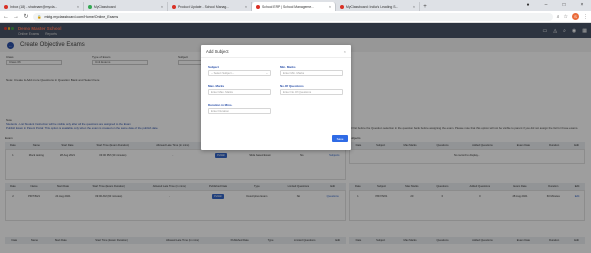 This screenshot has width=591, height=253. Describe the element at coordinates (42, 6) in the screenshot. I see `browser-tab-gmail: Inbox (18) - shabnam@mycla... ×` at that location.